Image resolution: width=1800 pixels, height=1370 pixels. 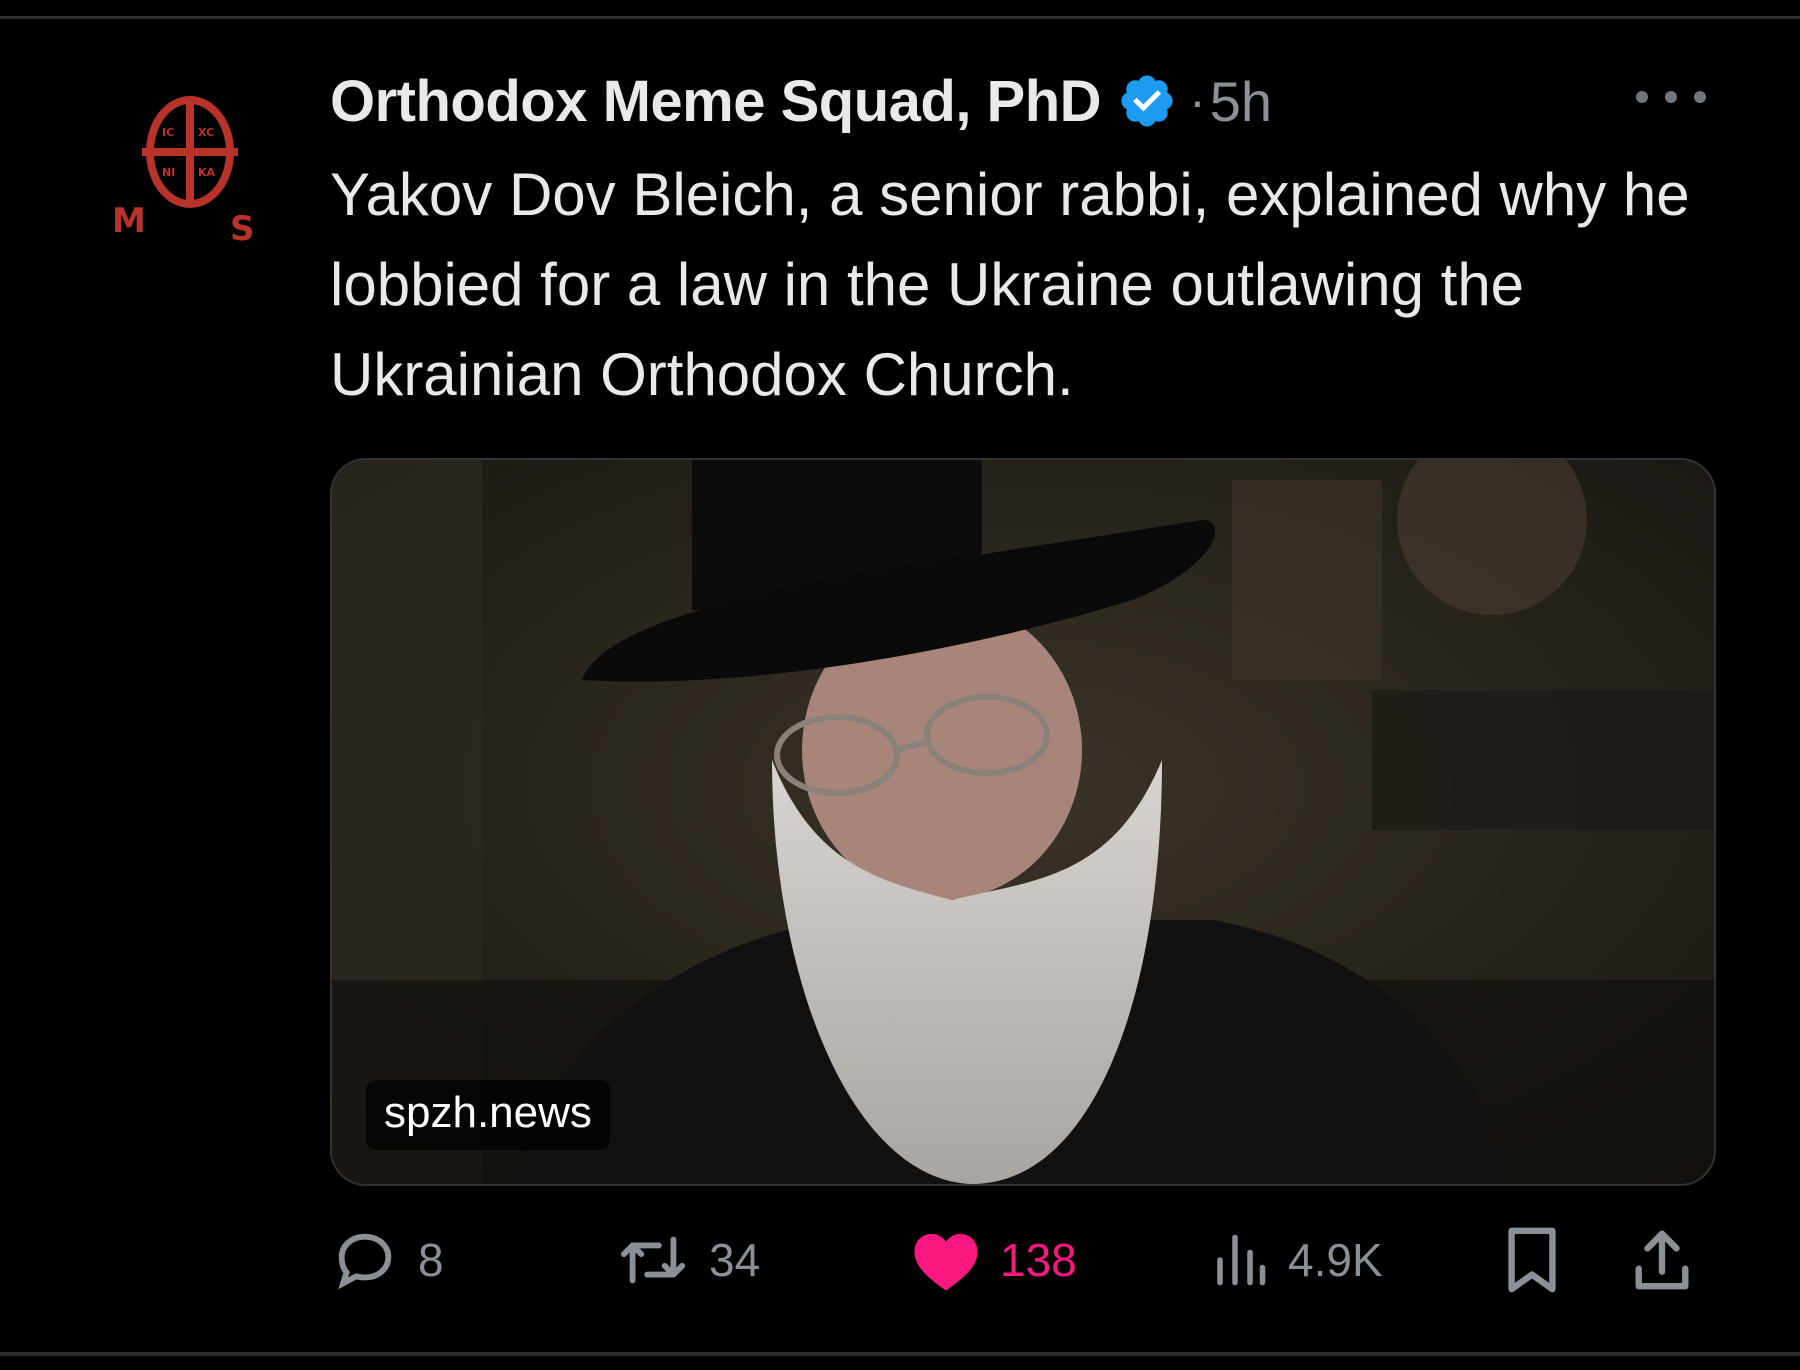 What do you see at coordinates (1147, 101) in the screenshot?
I see `verified-badge-icon` at bounding box center [1147, 101].